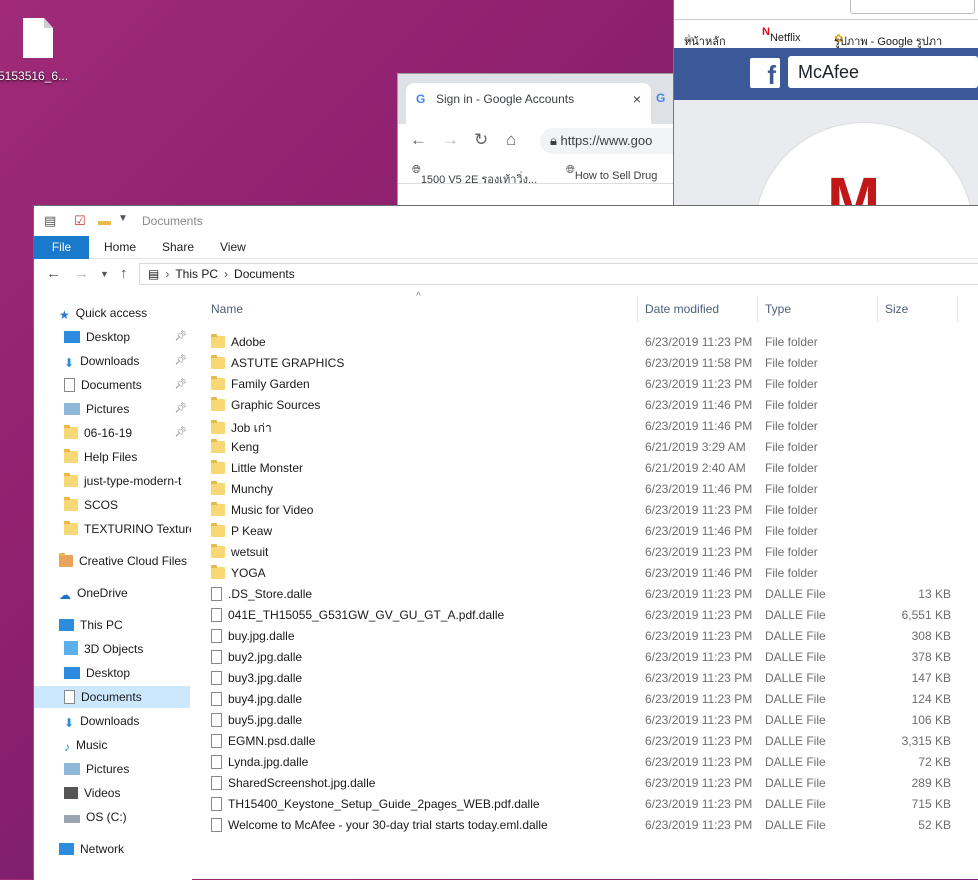 Image resolution: width=978 pixels, height=880 pixels. Describe the element at coordinates (126, 673) in the screenshot. I see `nav-desktop-pc: Desktop` at that location.